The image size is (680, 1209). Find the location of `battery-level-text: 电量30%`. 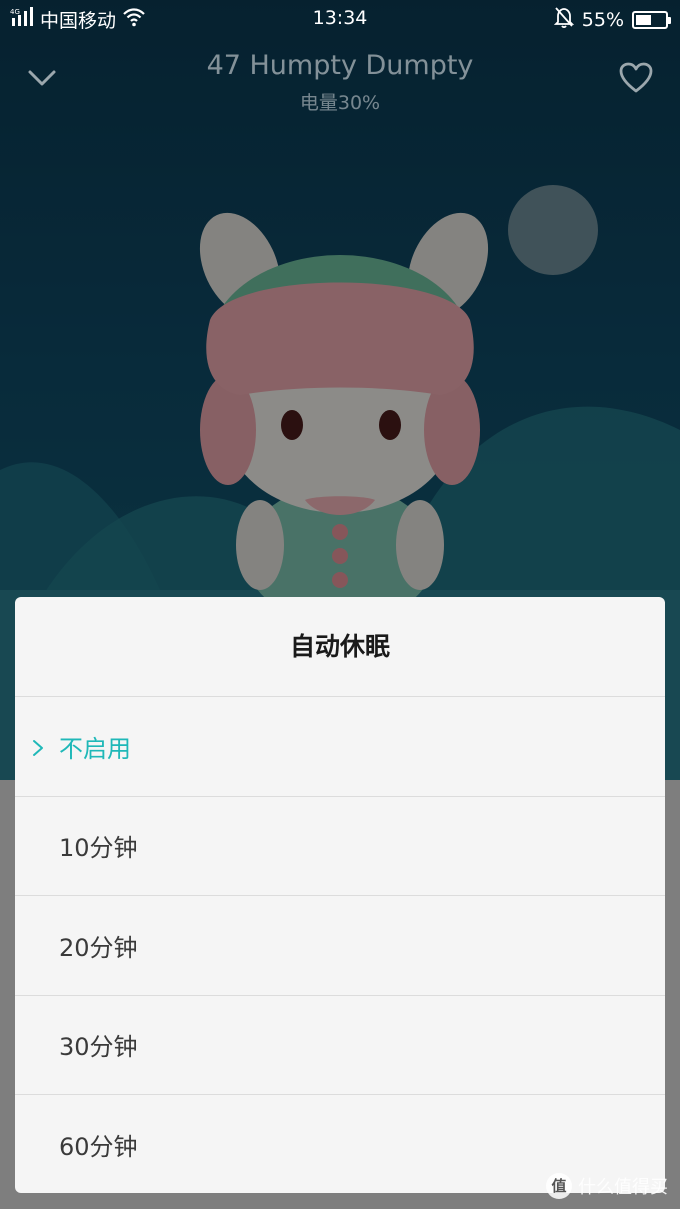

battery-level-text: 电量30% is located at coordinates (340, 103).